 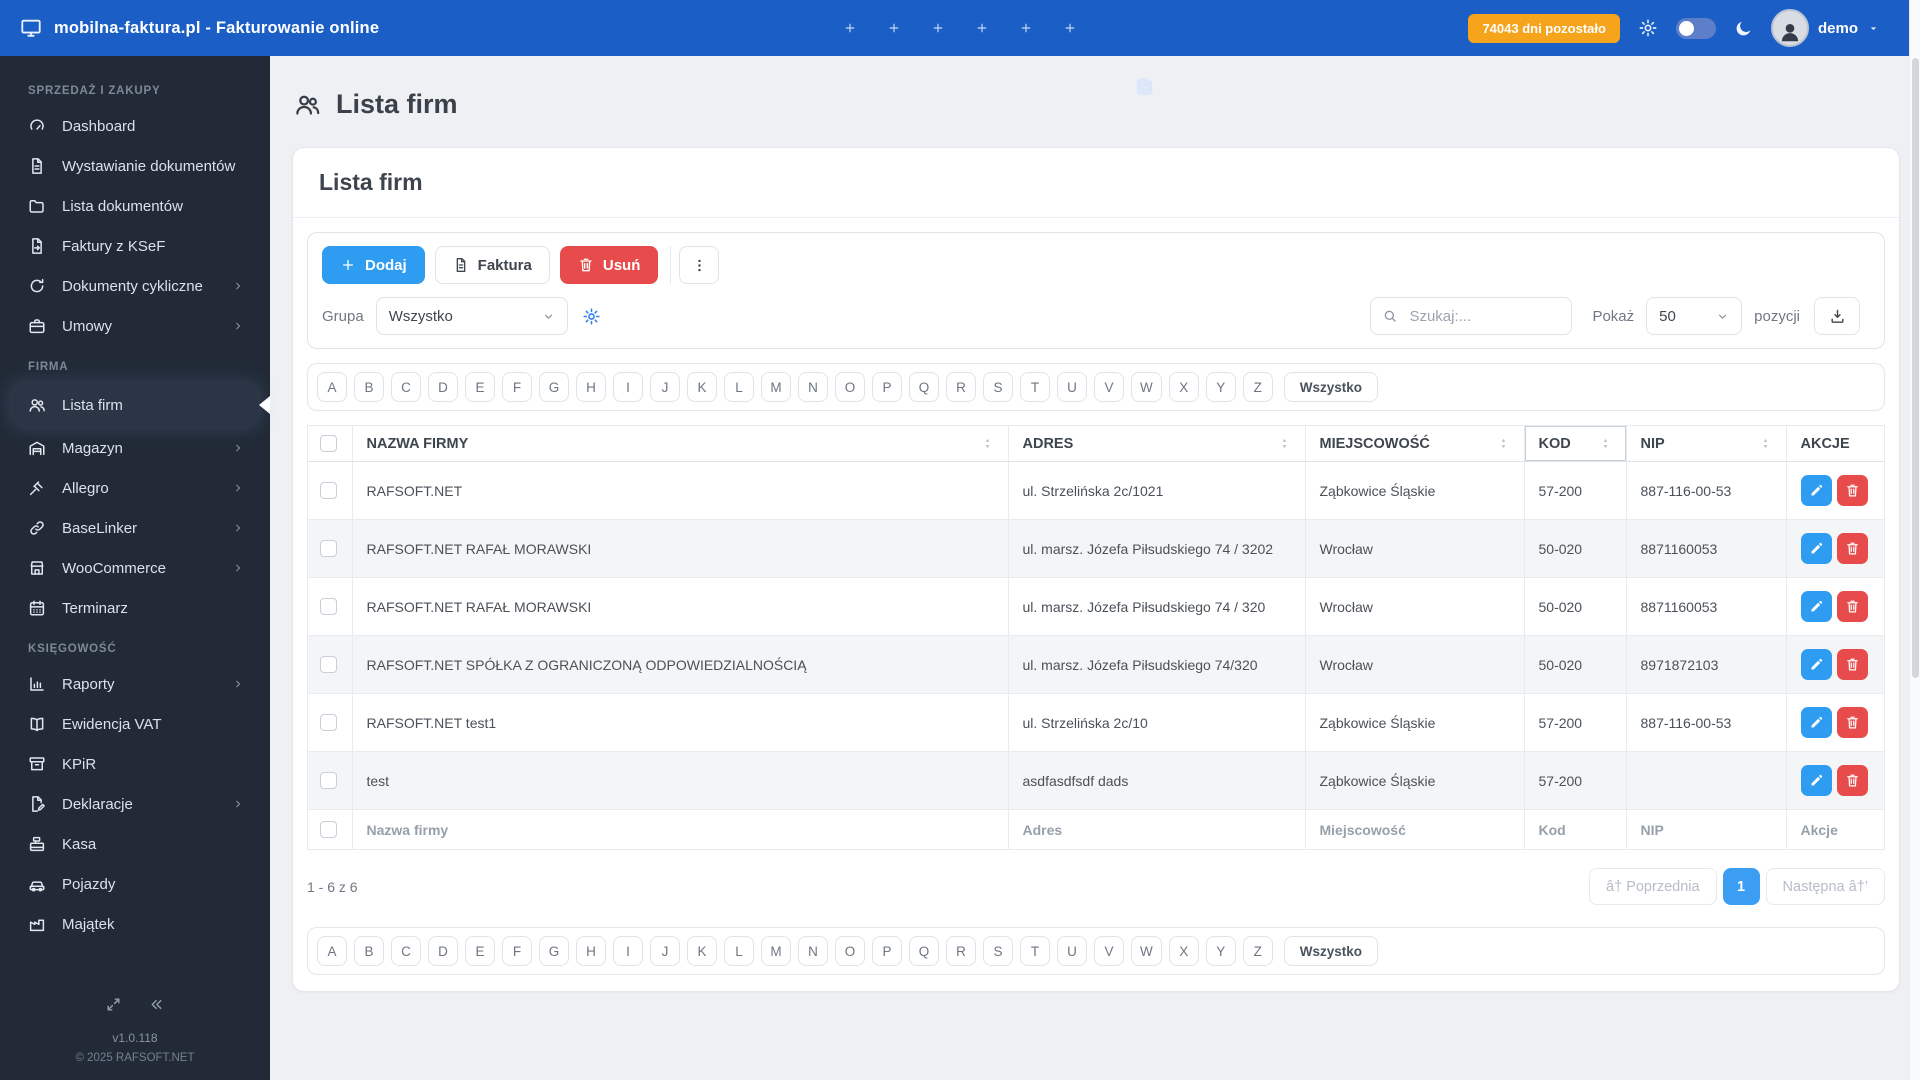 What do you see at coordinates (1648, 28) in the screenshot?
I see `settings-gear-icon` at bounding box center [1648, 28].